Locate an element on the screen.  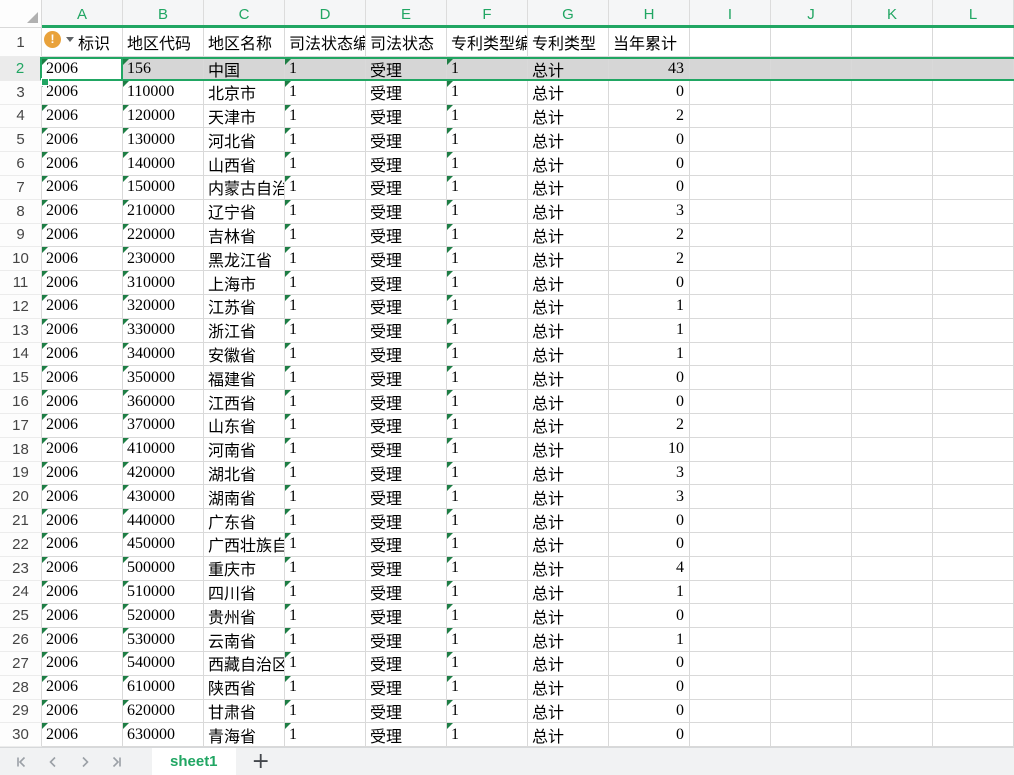
cell-H11: 0 is located at coordinates (649, 283).